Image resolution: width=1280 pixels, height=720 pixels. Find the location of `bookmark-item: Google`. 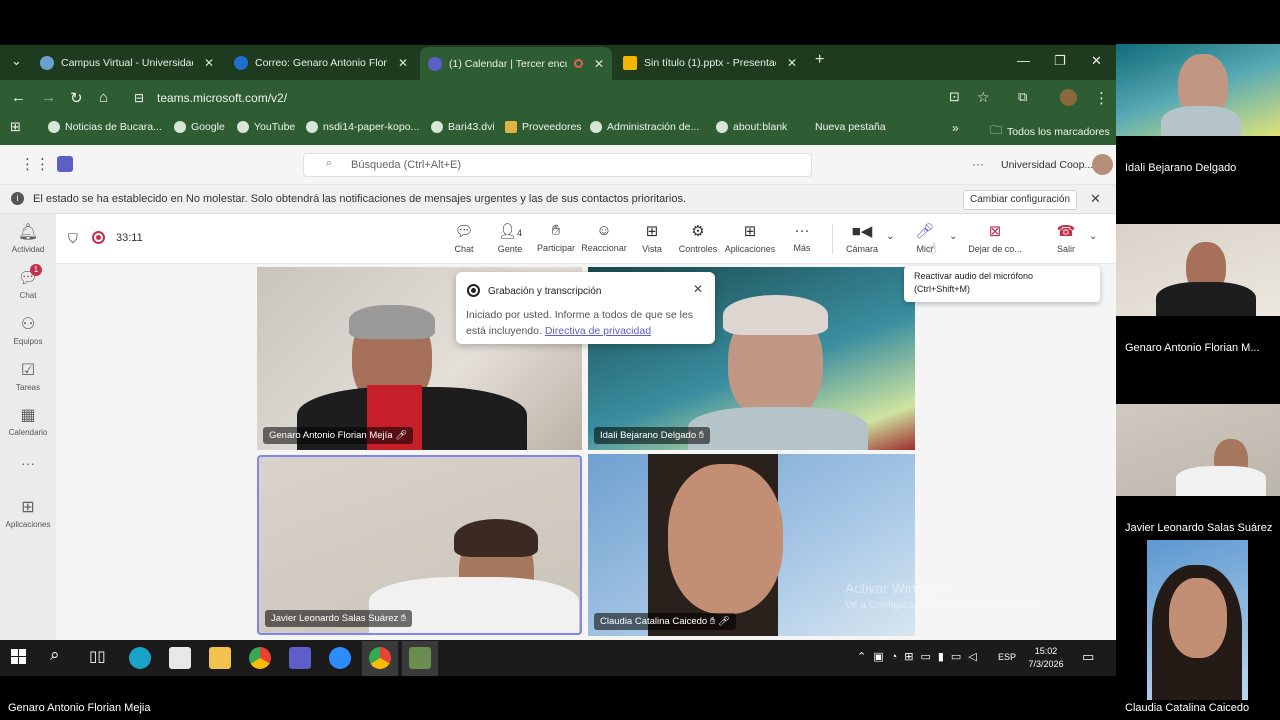

bookmark-item: Google is located at coordinates (199, 127).